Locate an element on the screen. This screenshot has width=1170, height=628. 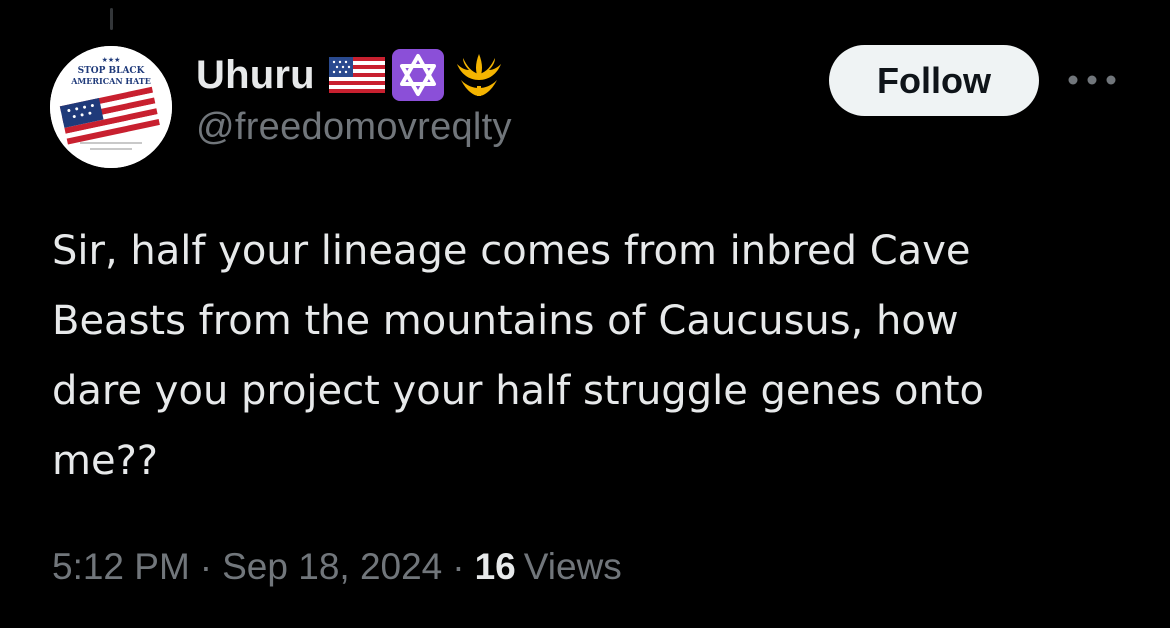
us-flag-icon is located at coordinates (356, 75).